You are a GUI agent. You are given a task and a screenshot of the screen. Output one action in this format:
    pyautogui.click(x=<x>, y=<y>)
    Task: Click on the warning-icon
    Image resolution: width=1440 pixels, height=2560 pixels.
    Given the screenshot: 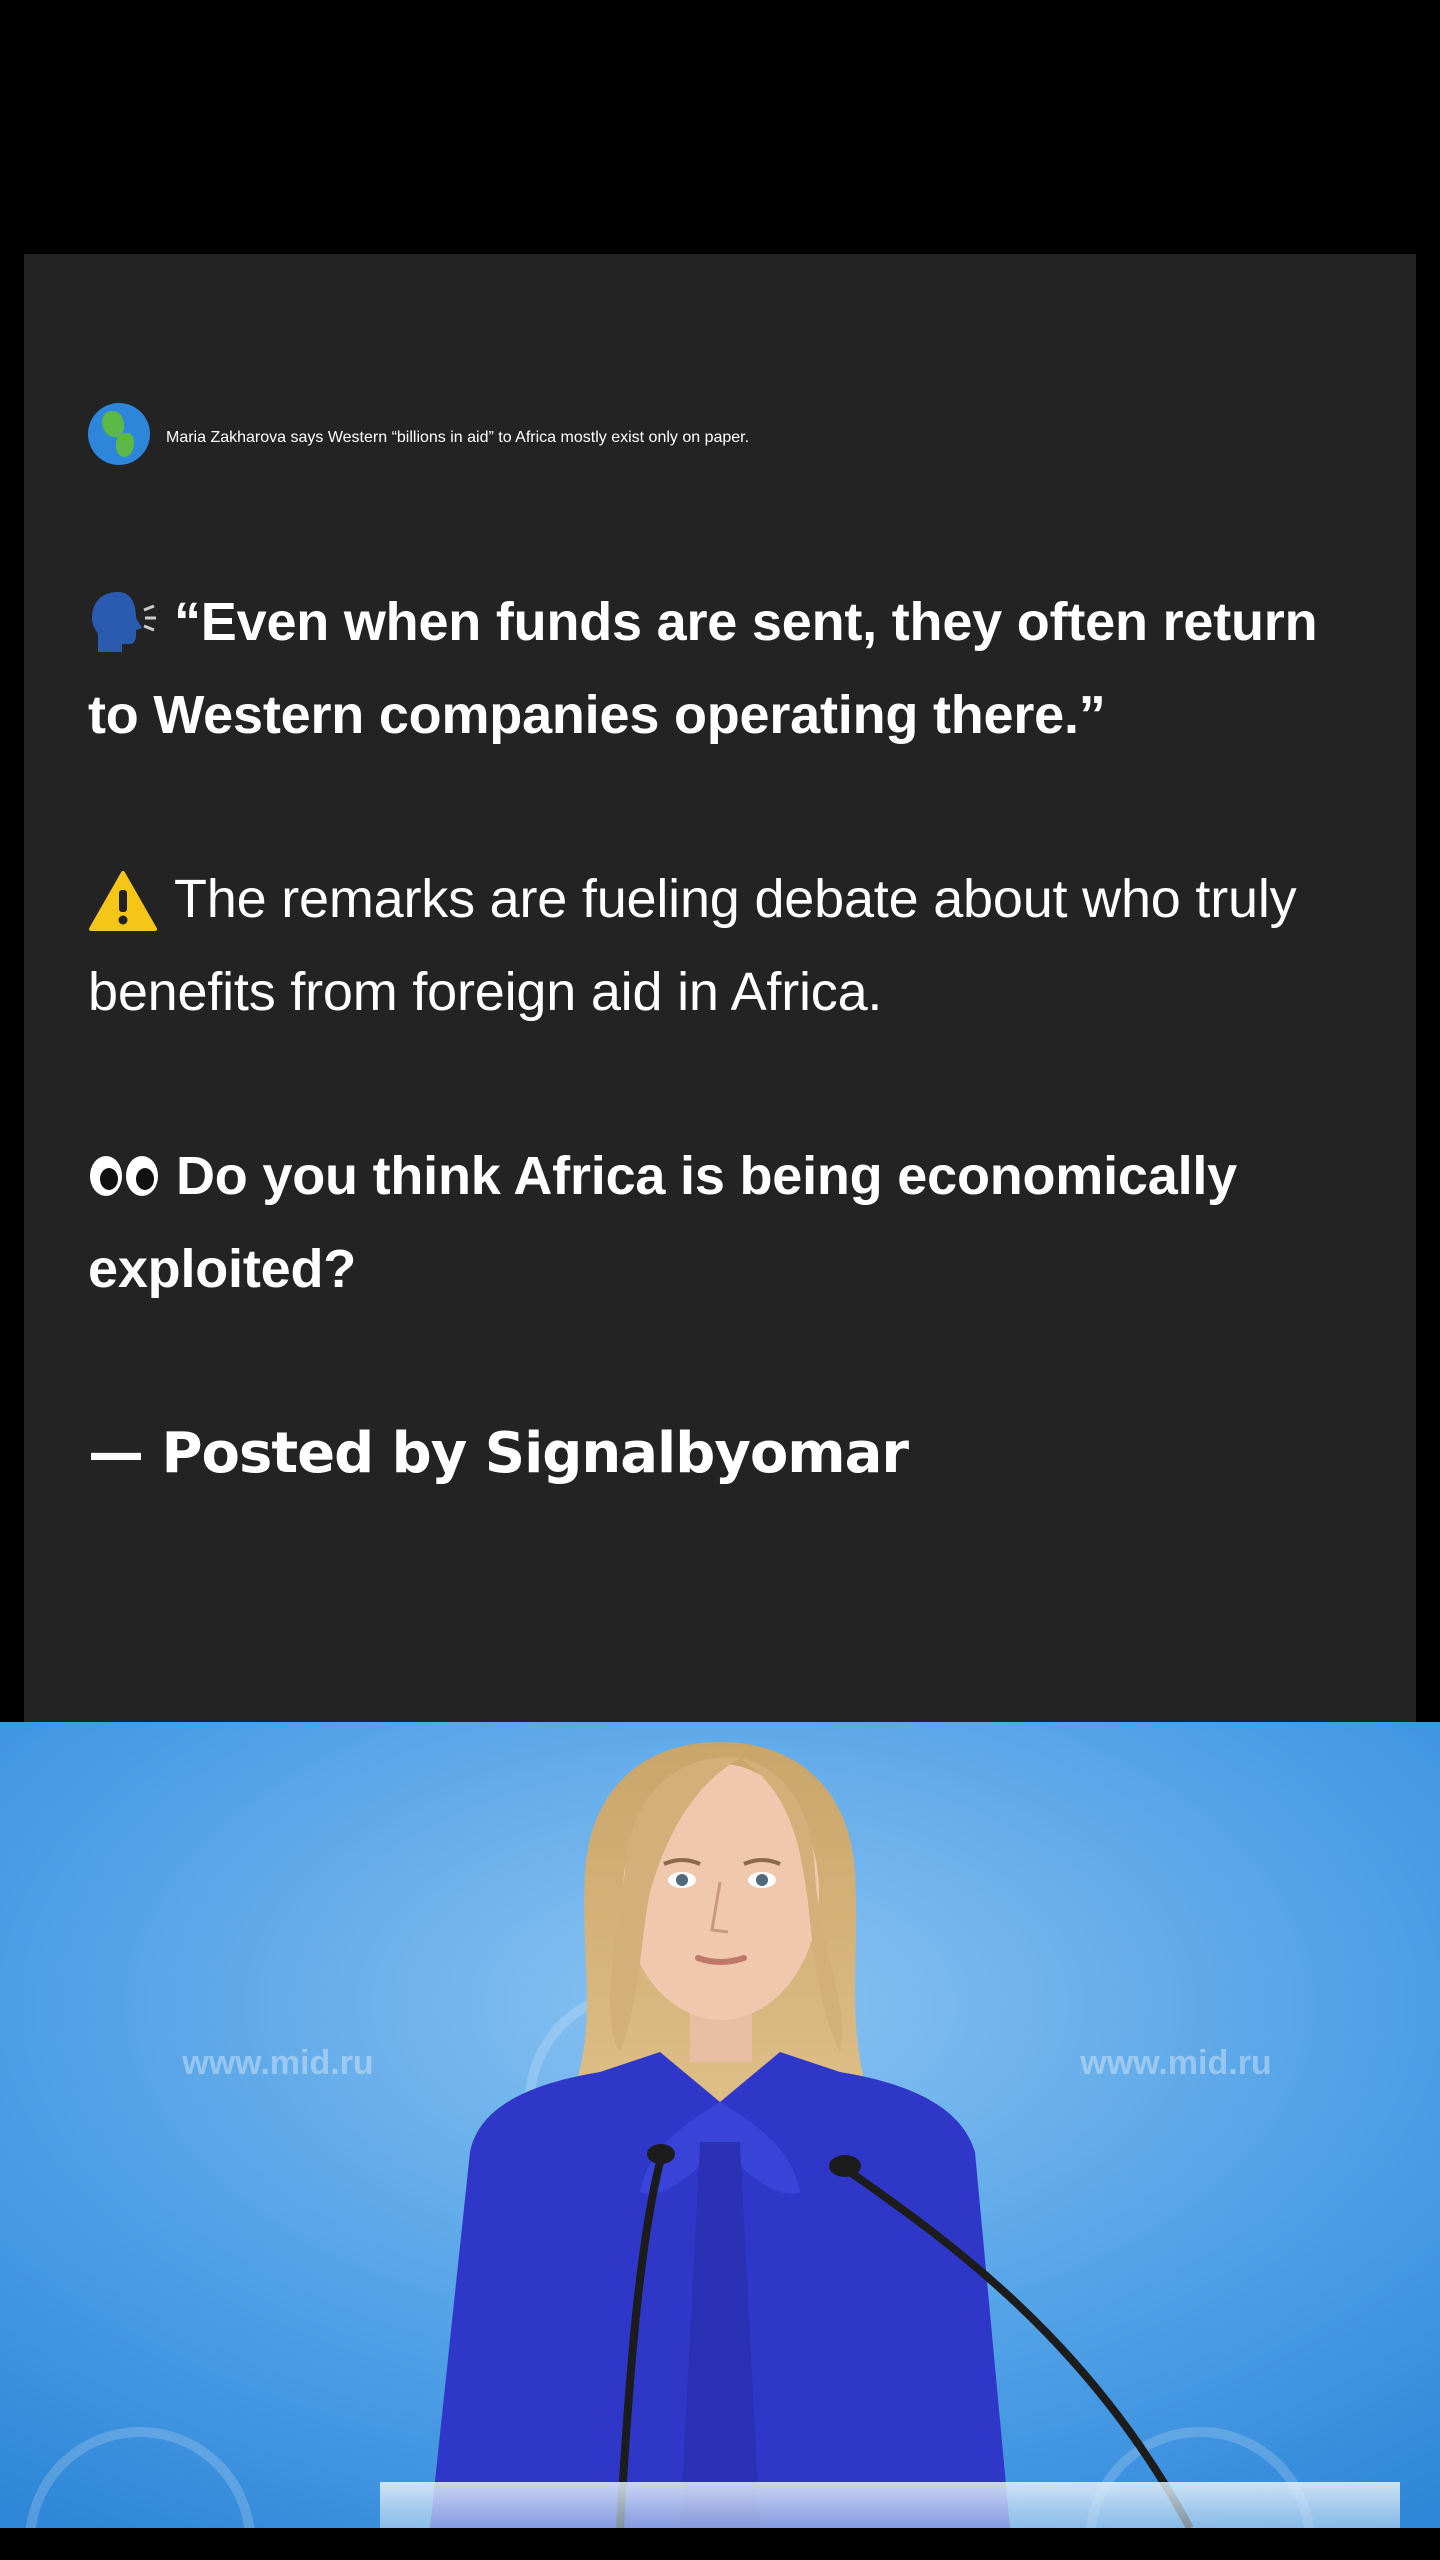 What is the action you would take?
    pyautogui.click(x=123, y=899)
    